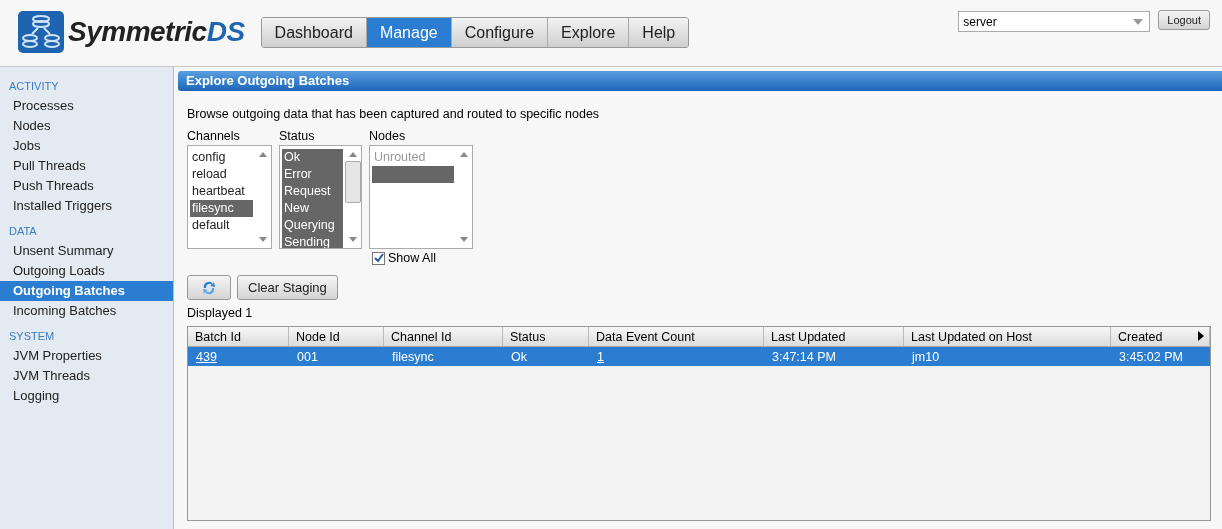 The width and height of the screenshot is (1222, 529). Describe the element at coordinates (32, 336) in the screenshot. I see `section-heading: SYSTEM` at that location.